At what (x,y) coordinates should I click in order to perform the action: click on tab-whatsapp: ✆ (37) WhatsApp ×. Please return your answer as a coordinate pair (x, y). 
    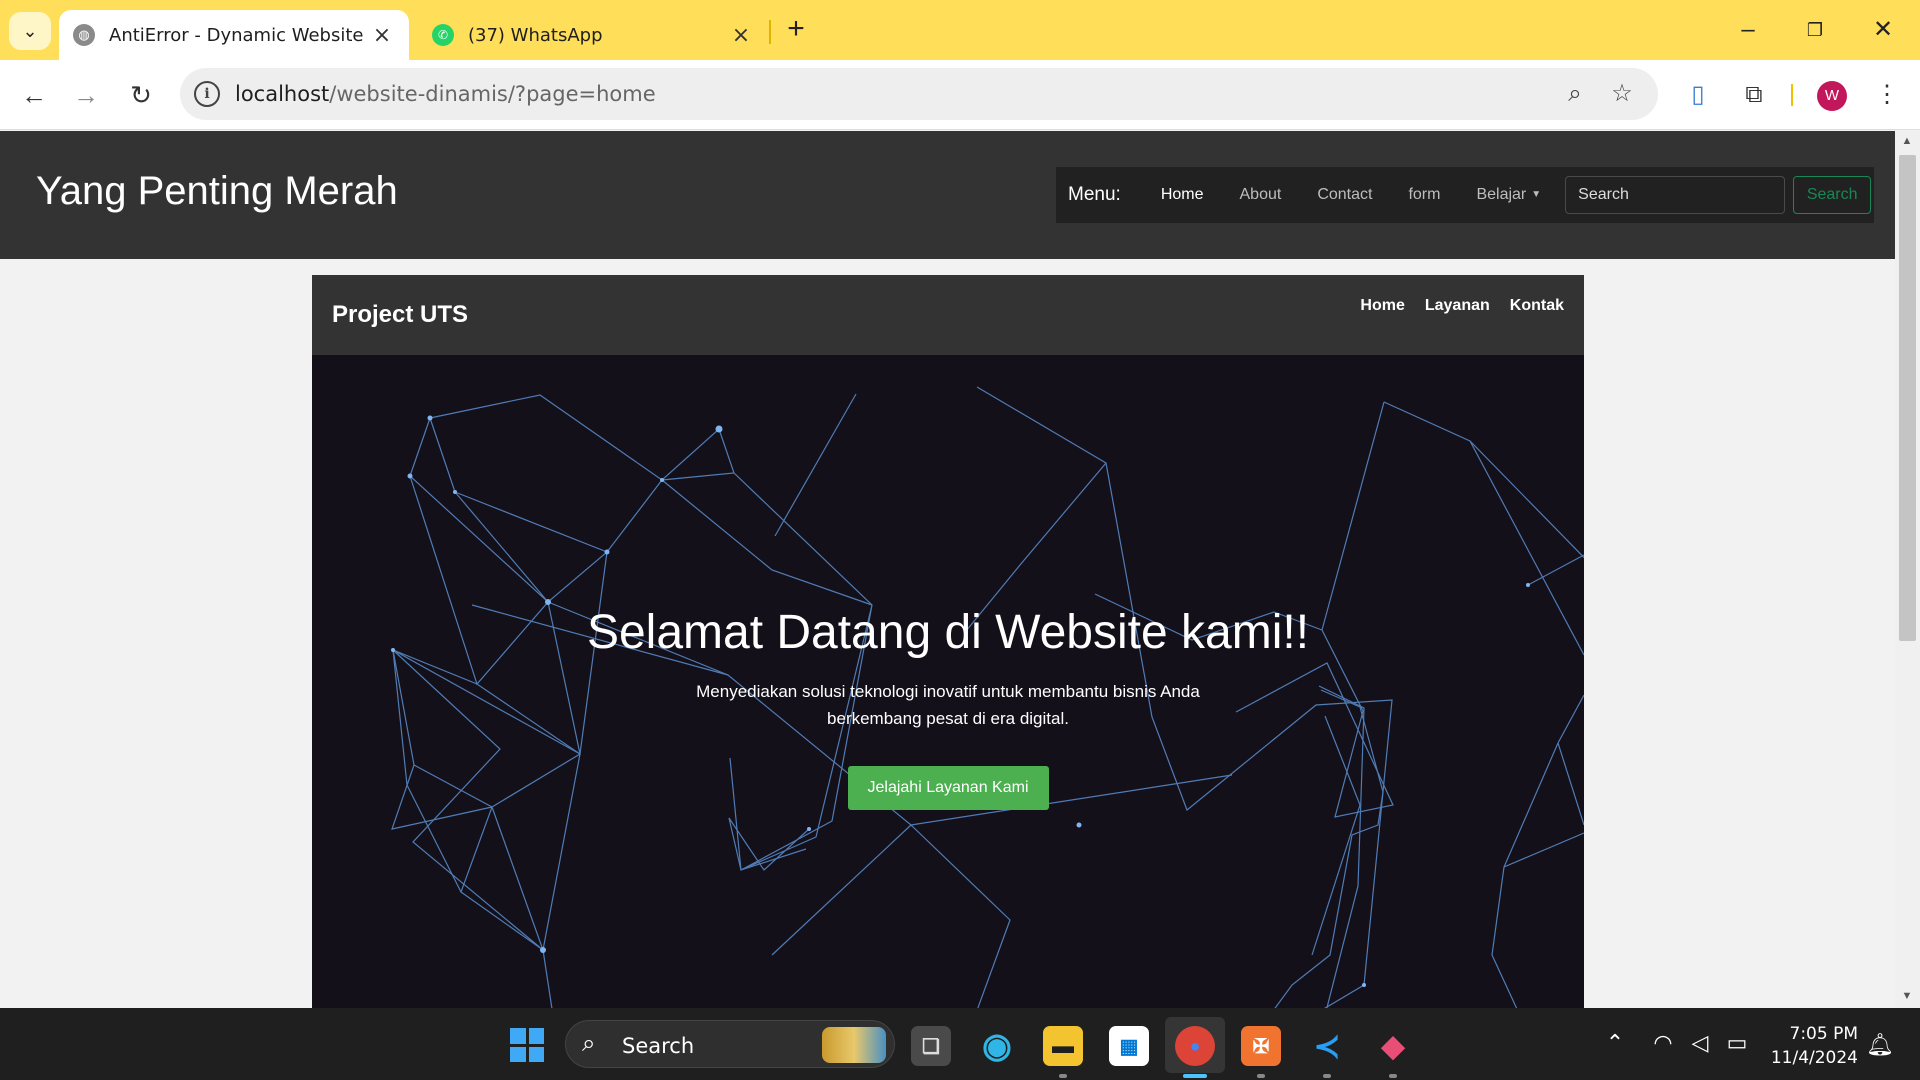
    Looking at the image, I should click on (593, 35).